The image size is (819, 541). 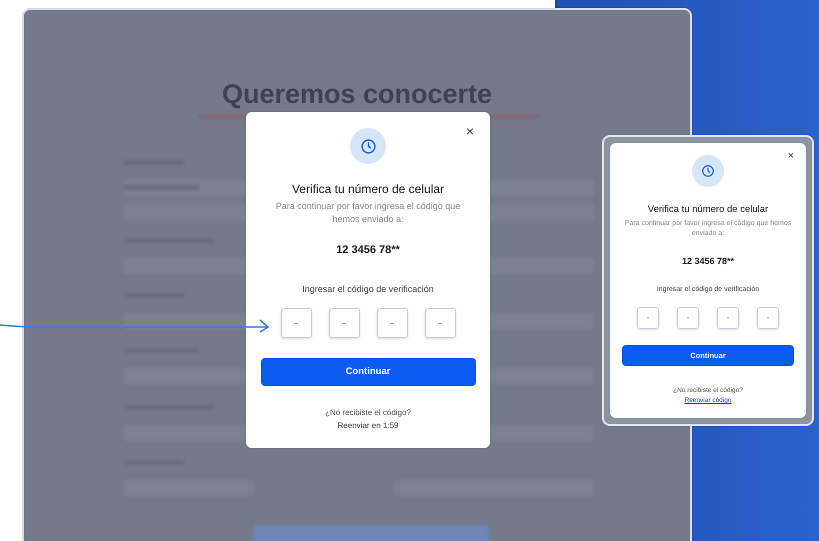 What do you see at coordinates (368, 213) in the screenshot?
I see `dialog-description: Para continuar por favor ingresa el código que hemos enviado a:` at bounding box center [368, 213].